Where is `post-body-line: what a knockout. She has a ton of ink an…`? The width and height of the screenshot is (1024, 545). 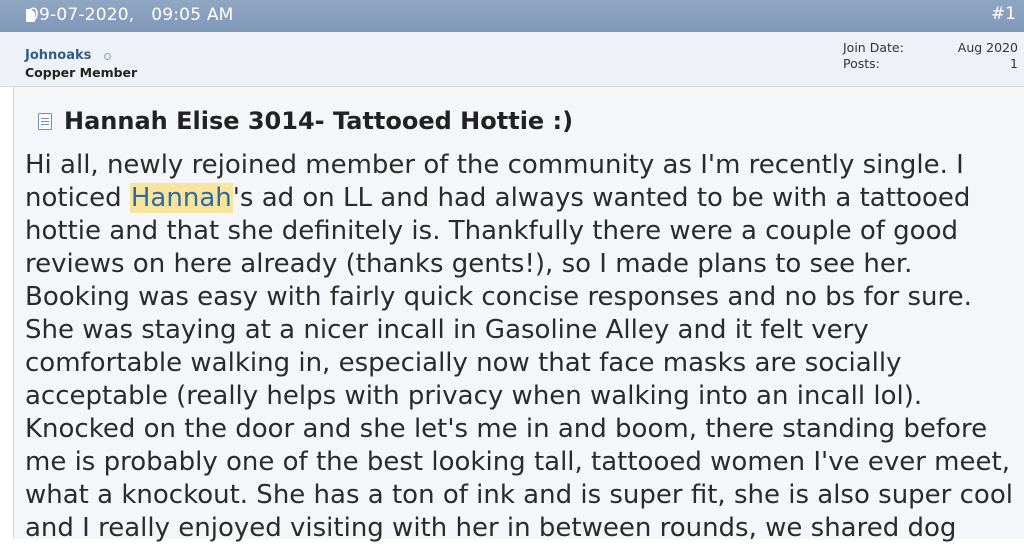
post-body-line: what a knockout. She has a ton of ink an… is located at coordinates (519, 495).